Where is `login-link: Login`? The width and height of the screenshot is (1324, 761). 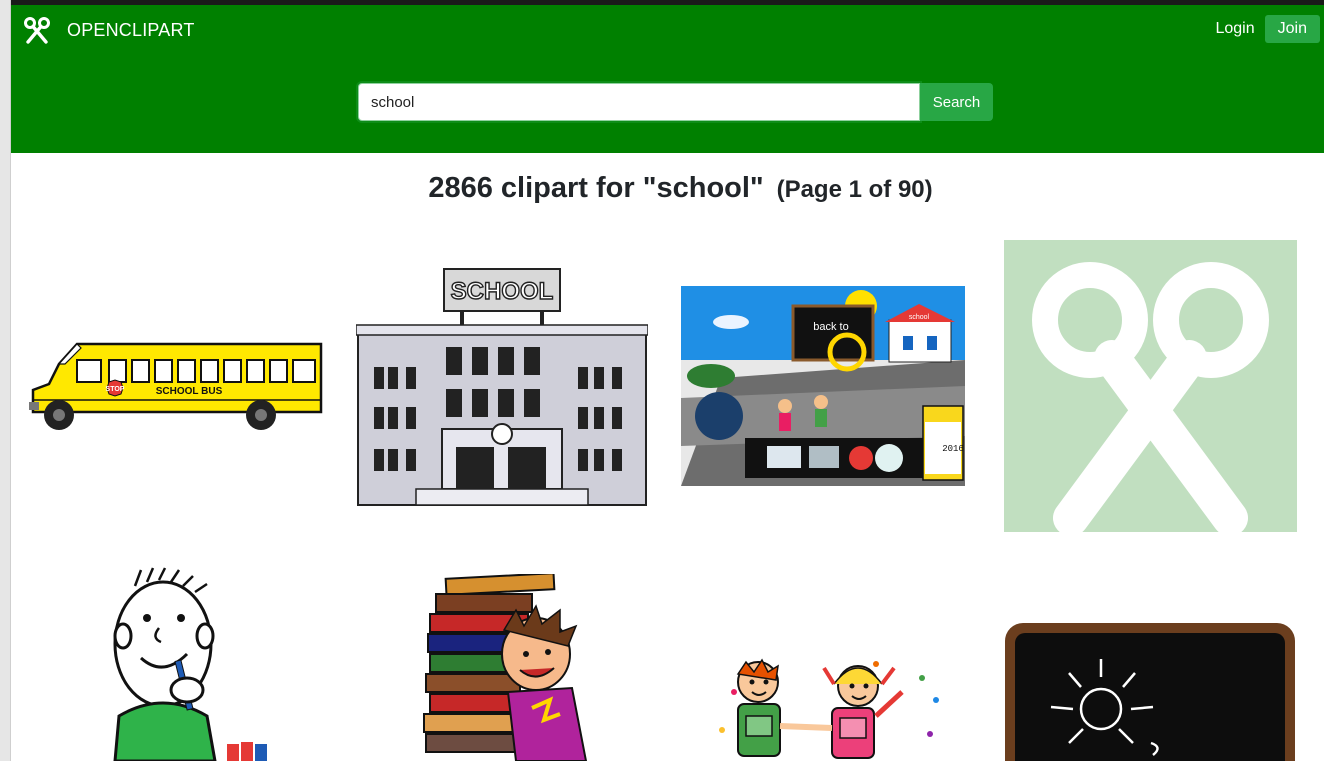
login-link: Login is located at coordinates (1234, 29).